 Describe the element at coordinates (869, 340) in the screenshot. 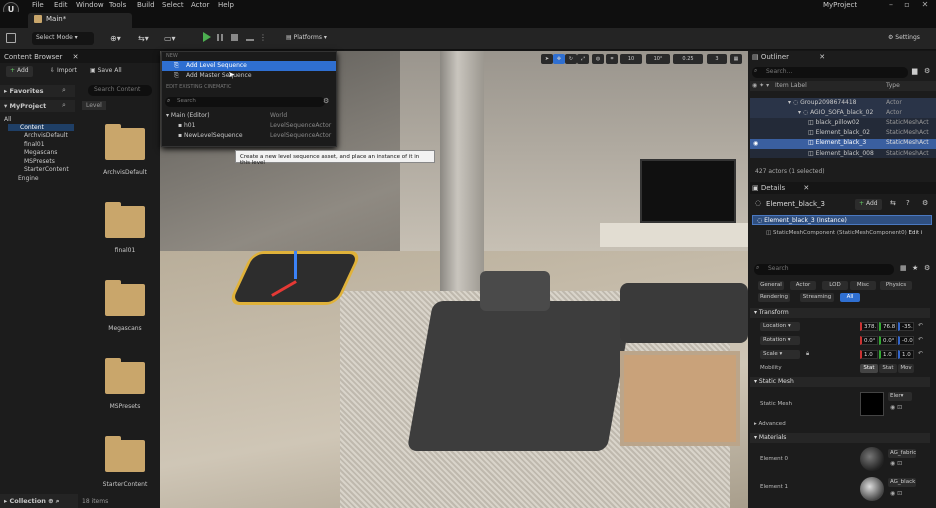

I see `rotation-x-field: 0.0°` at that location.